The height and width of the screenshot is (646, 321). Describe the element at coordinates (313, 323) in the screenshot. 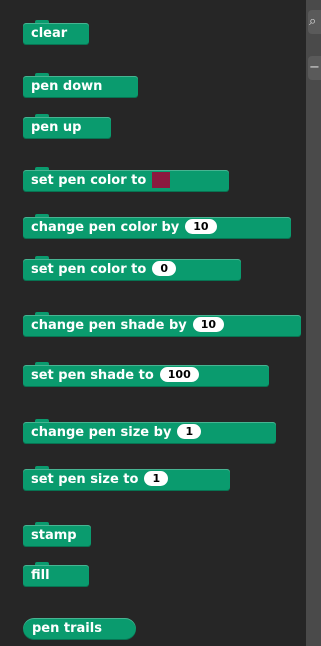

I see `palette-side-bar: ⌕ −` at that location.